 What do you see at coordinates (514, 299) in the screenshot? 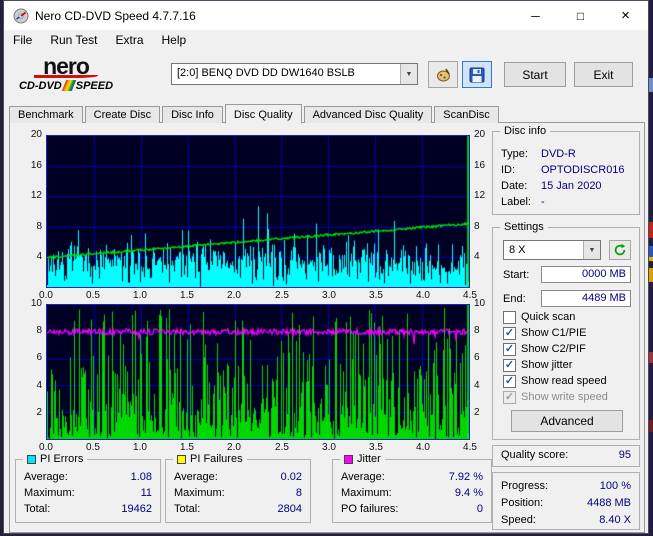
I see `end-position-label: End:` at bounding box center [514, 299].